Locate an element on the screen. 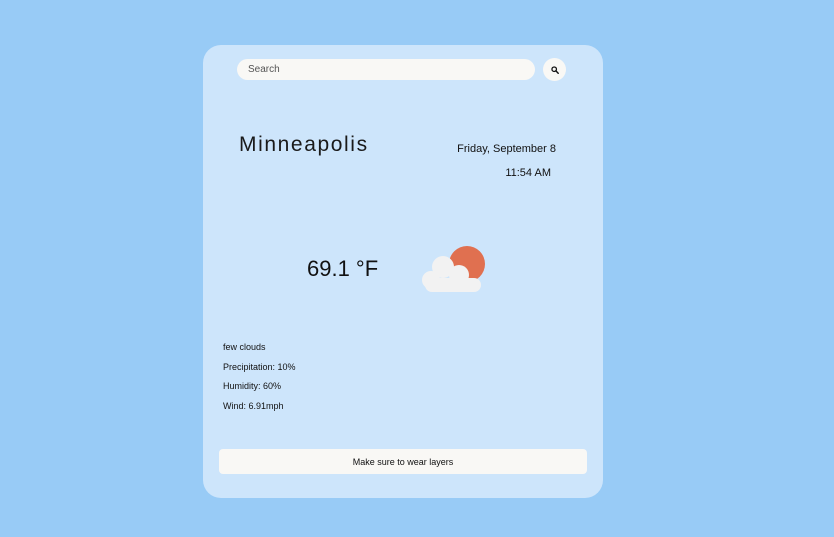 Image resolution: width=834 pixels, height=537 pixels. search-icon is located at coordinates (554, 69).